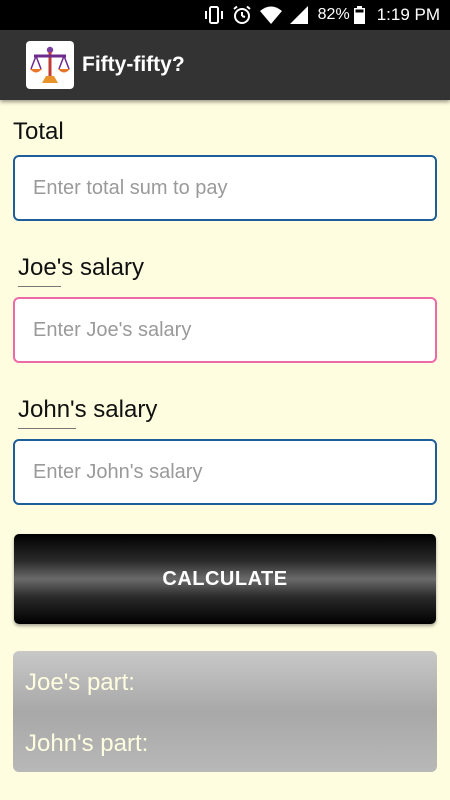 The image size is (450, 800). Describe the element at coordinates (87, 743) in the screenshot. I see `john-part-label: John's part:` at that location.